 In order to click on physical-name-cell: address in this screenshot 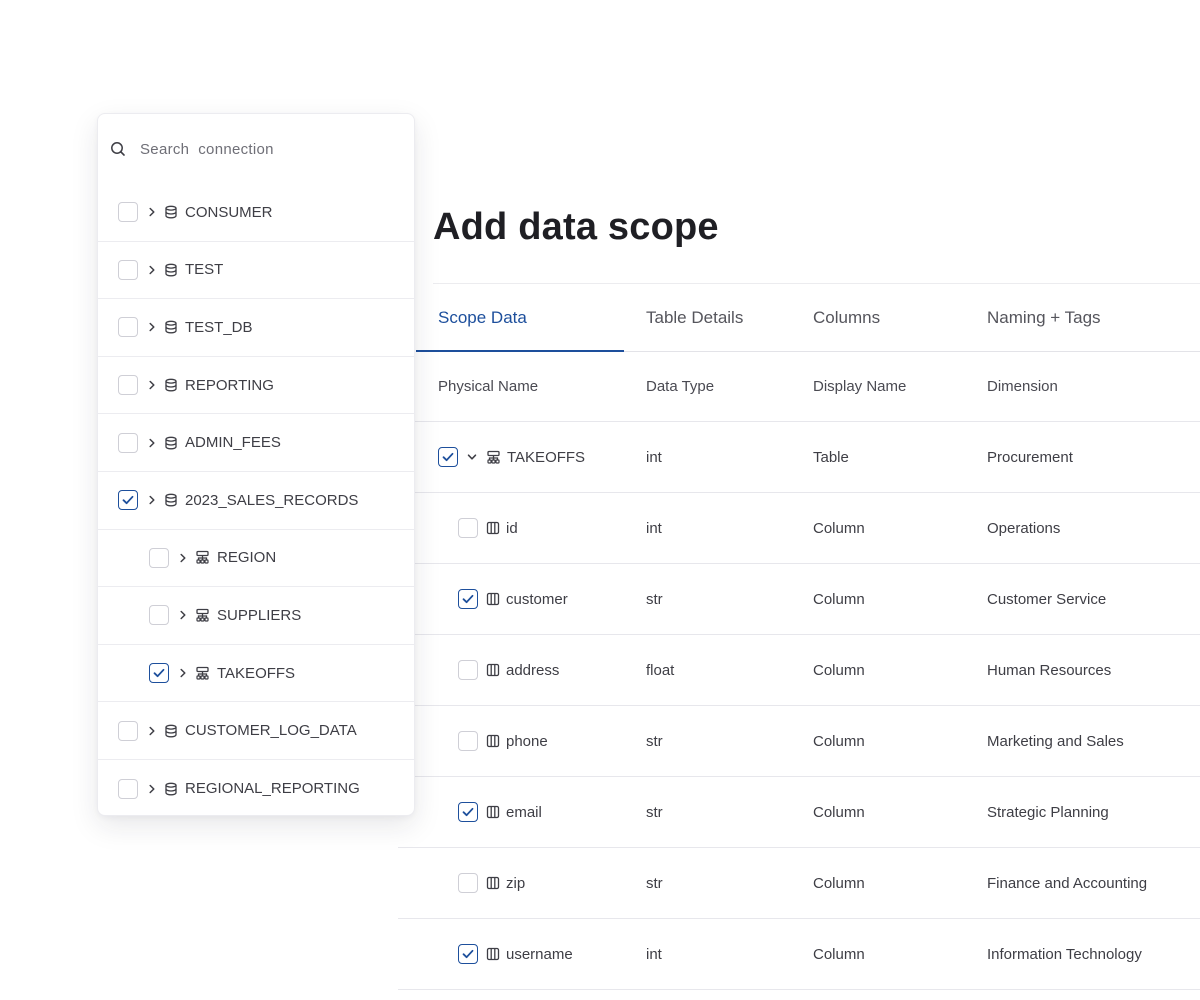, I will do `click(508, 670)`.